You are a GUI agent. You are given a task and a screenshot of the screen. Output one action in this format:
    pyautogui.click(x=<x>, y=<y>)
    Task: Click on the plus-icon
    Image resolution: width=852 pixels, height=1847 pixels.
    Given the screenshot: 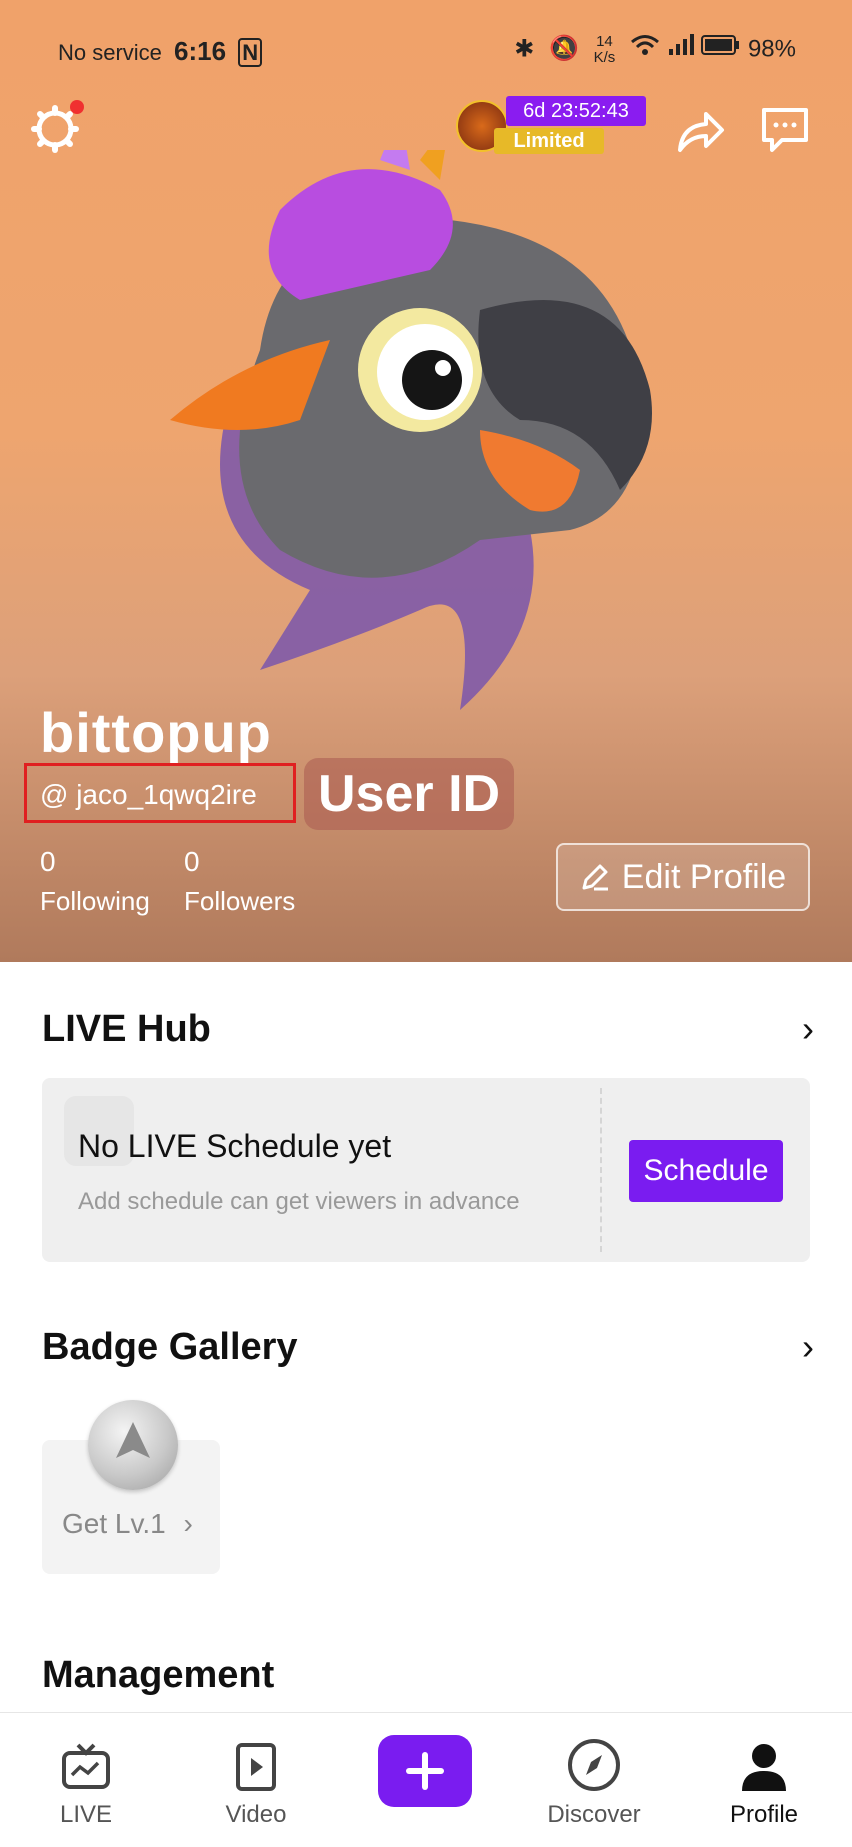 What is the action you would take?
    pyautogui.click(x=425, y=1771)
    